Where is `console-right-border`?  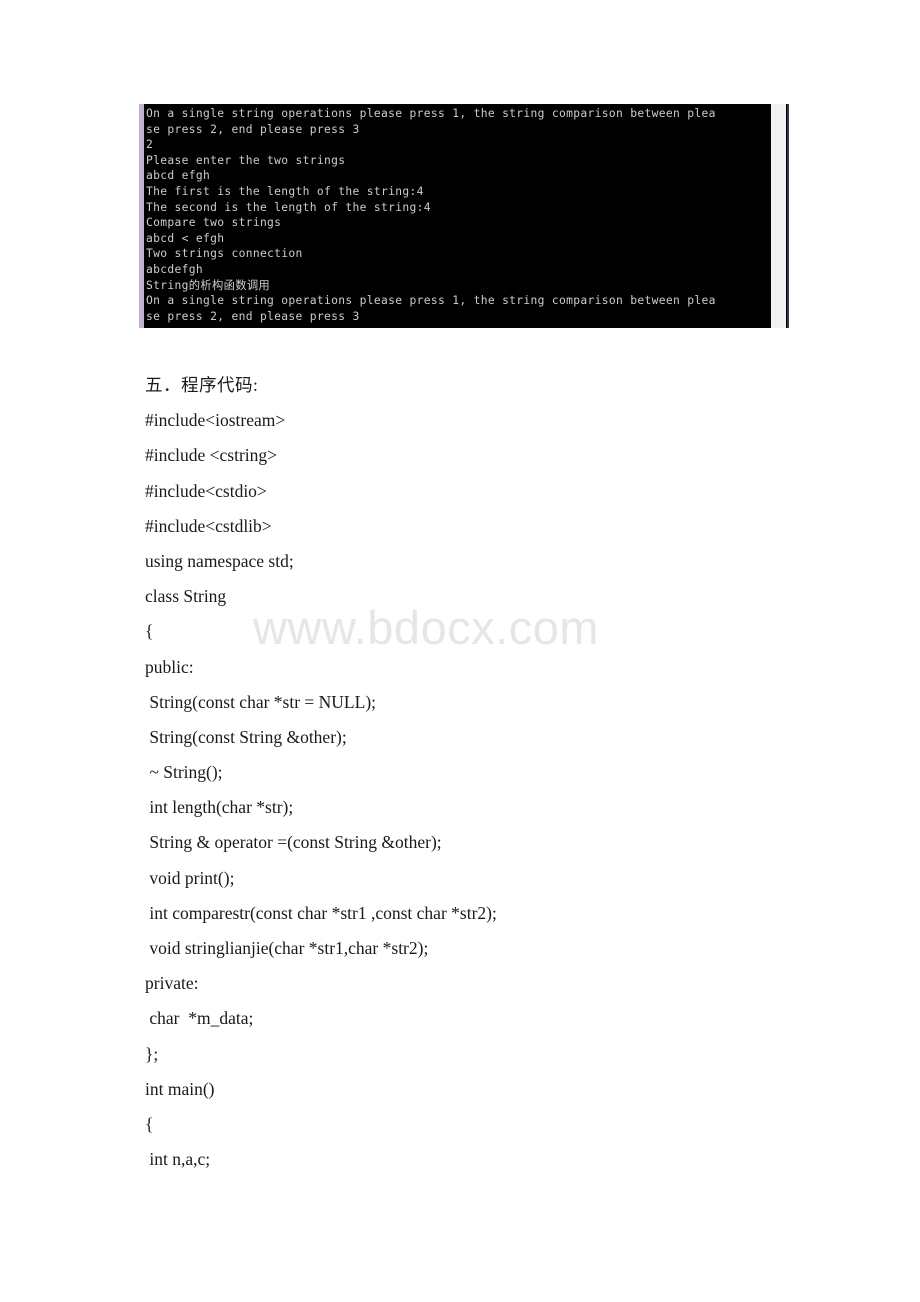
console-right-border is located at coordinates (788, 216).